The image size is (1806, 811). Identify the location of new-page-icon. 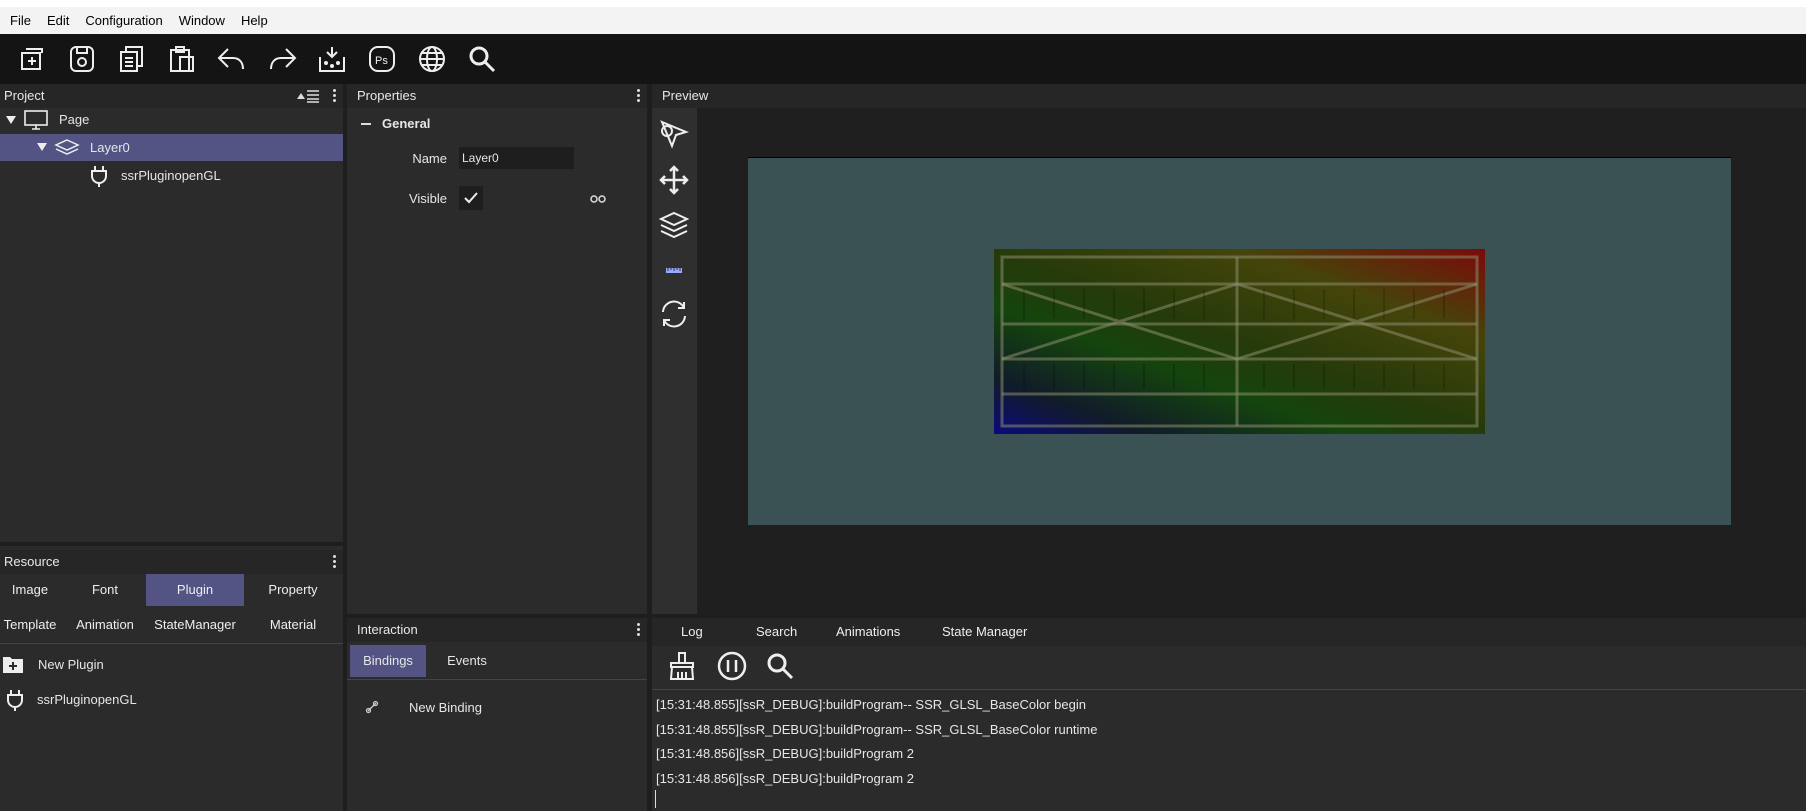
(32, 59).